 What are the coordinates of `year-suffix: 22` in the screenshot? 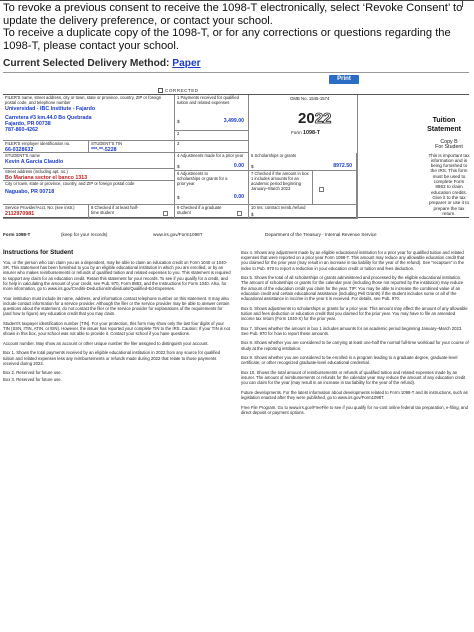 It's located at (323, 119).